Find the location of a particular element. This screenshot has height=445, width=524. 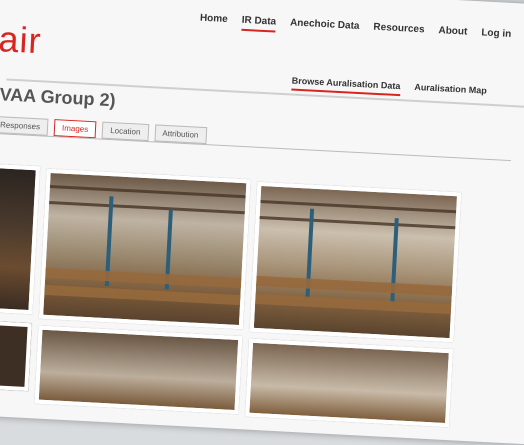

subnav-auralisation-map: Auralisation Map is located at coordinates (450, 91).